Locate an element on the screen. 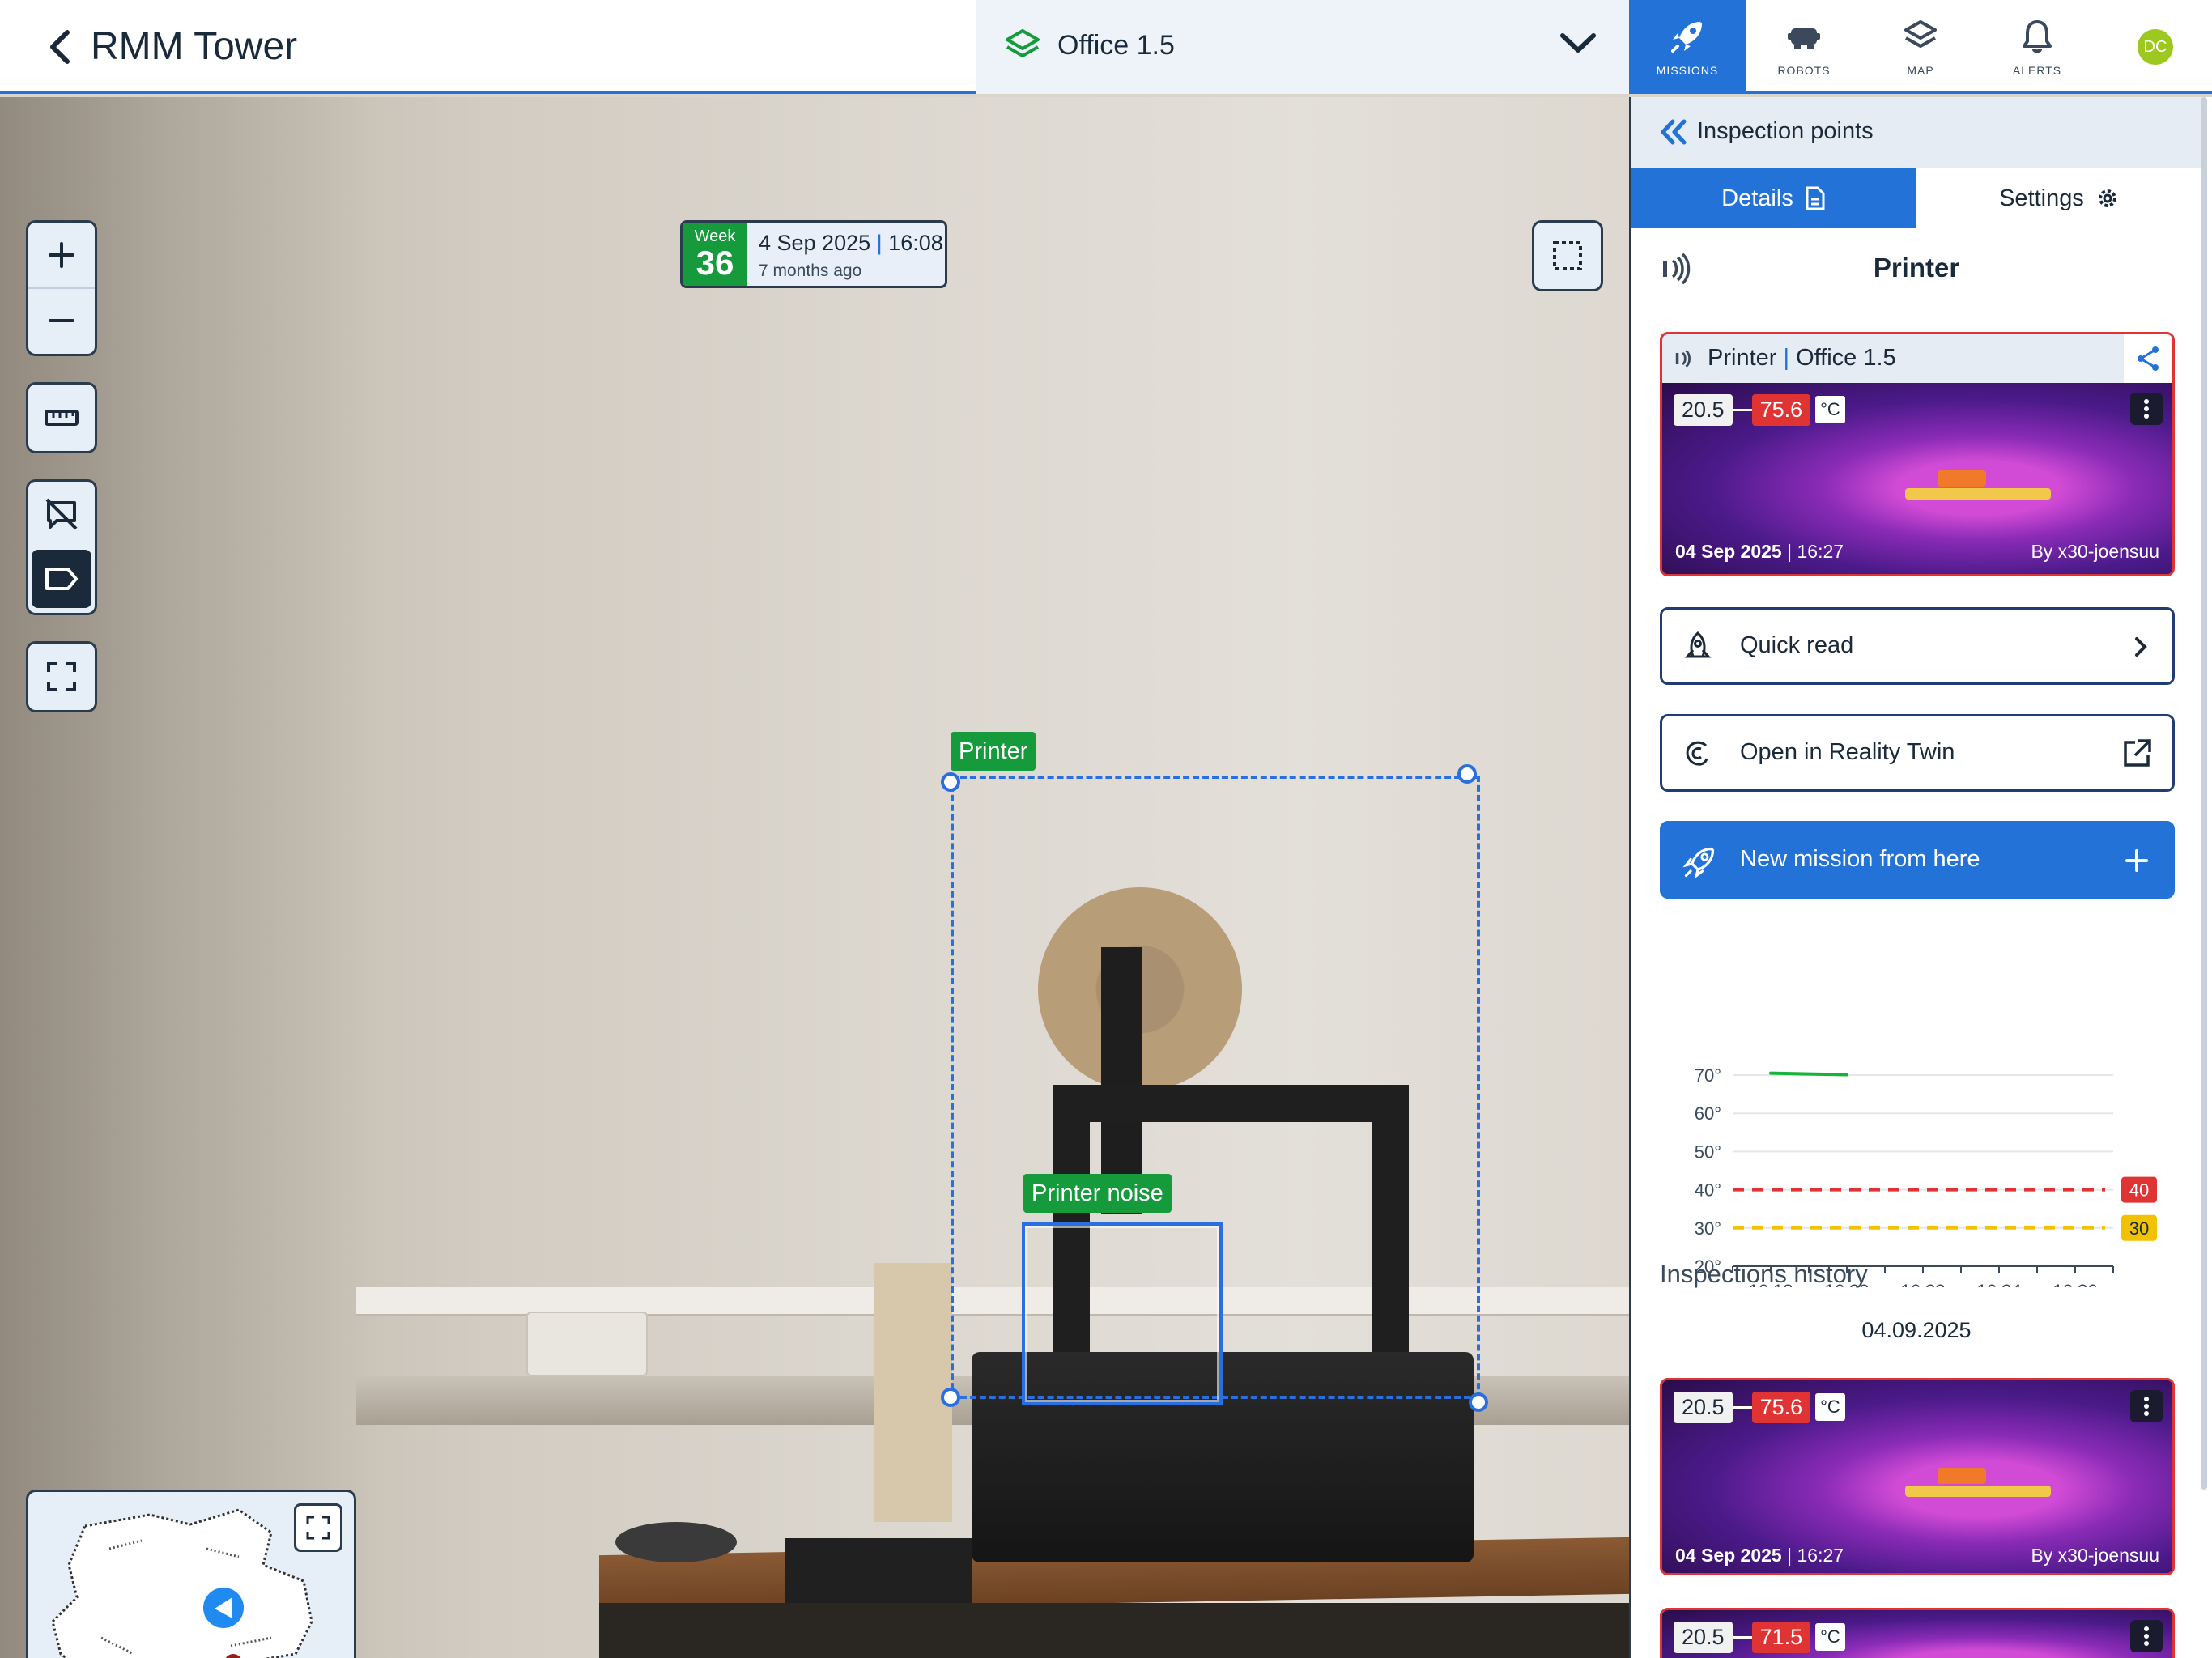  history-date: 04.09.2025 is located at coordinates (1916, 1330).